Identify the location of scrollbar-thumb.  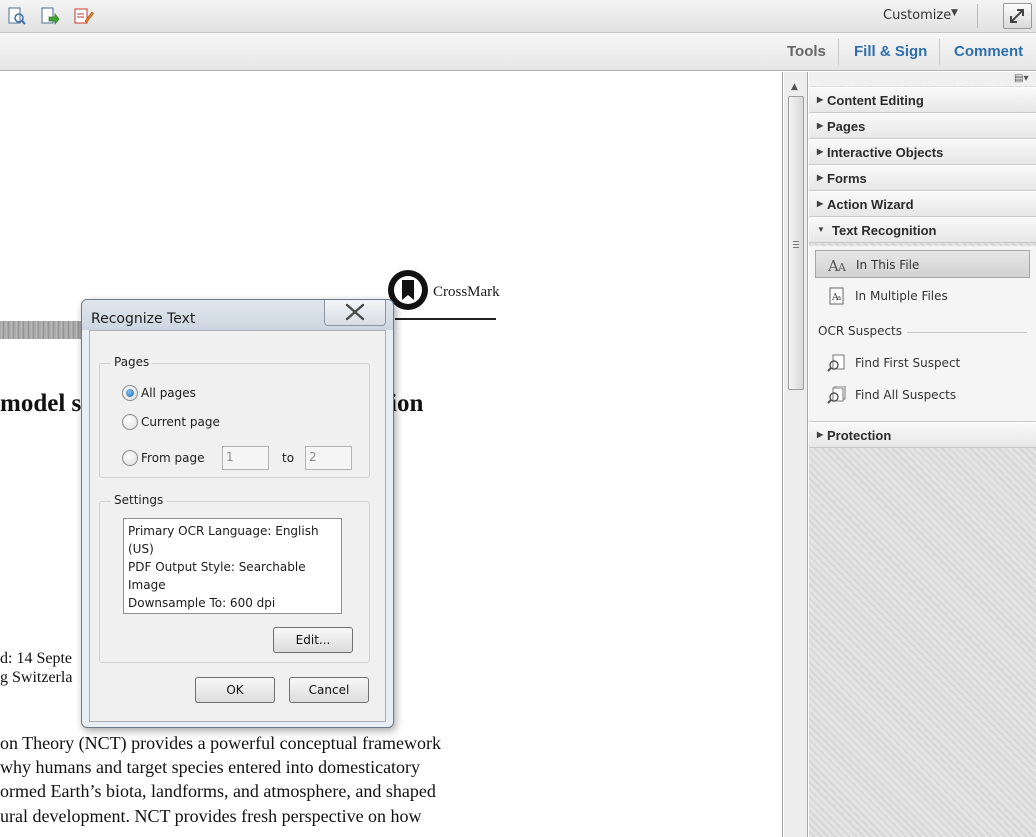
(796, 243).